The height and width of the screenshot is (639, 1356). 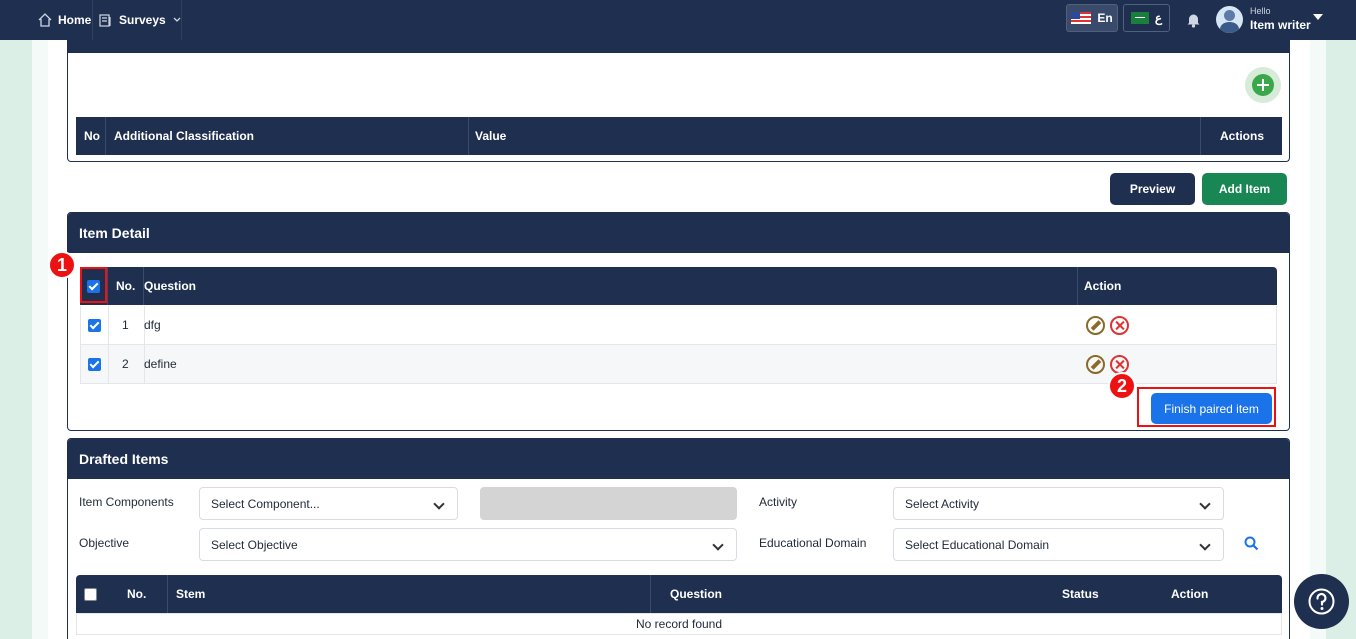 What do you see at coordinates (184, 136) in the screenshot?
I see `col-additional-classification: Additional Classification` at bounding box center [184, 136].